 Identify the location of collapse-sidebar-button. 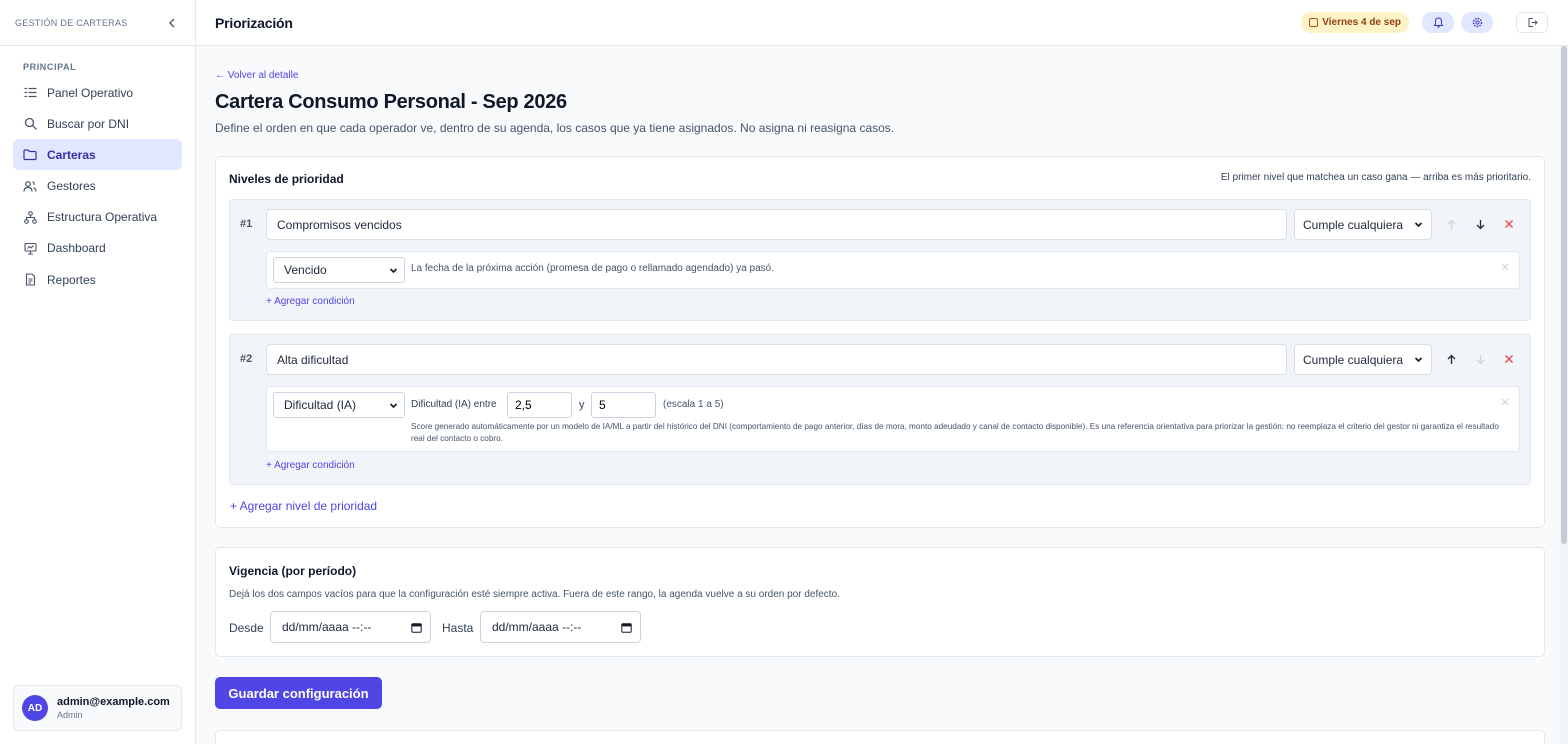
(172, 23).